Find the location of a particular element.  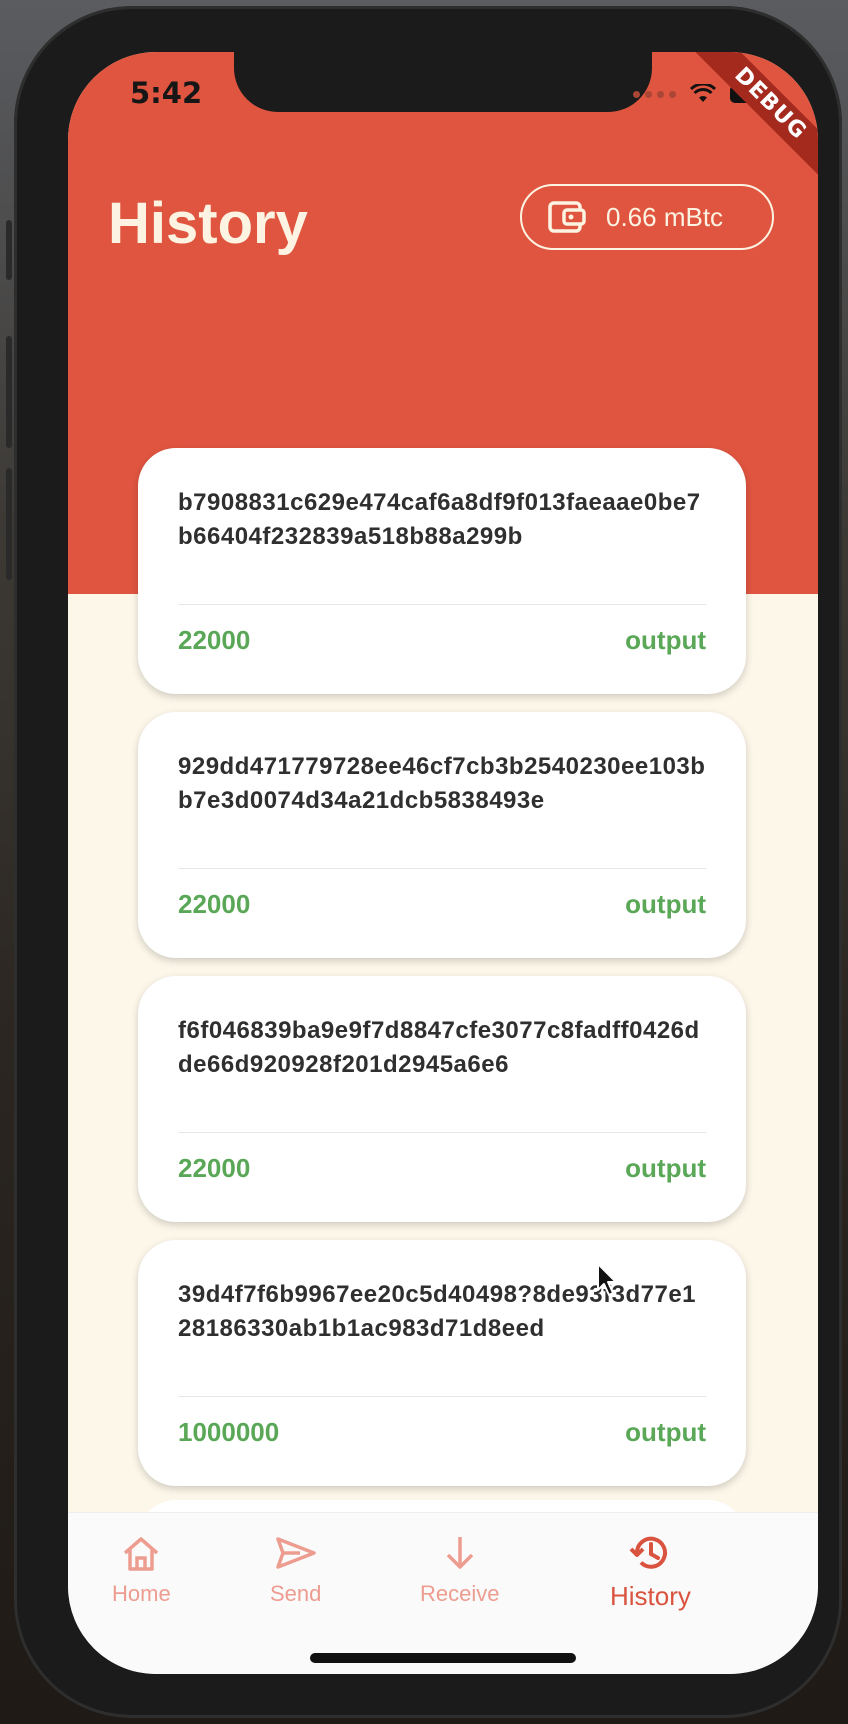

signal-icon is located at coordinates (654, 94).